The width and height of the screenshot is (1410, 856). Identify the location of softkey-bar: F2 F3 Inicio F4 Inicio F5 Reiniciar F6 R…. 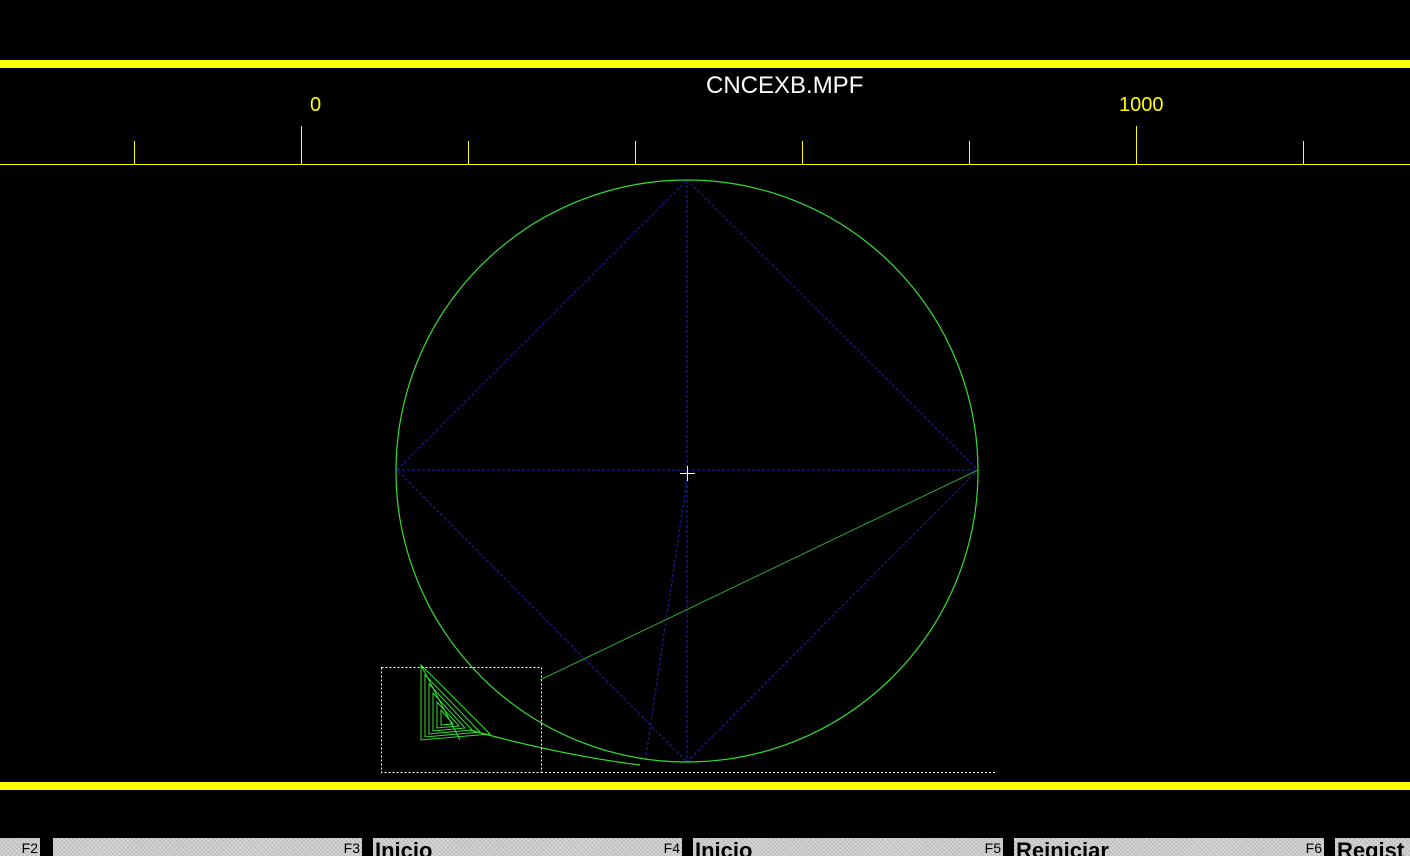
(705, 847).